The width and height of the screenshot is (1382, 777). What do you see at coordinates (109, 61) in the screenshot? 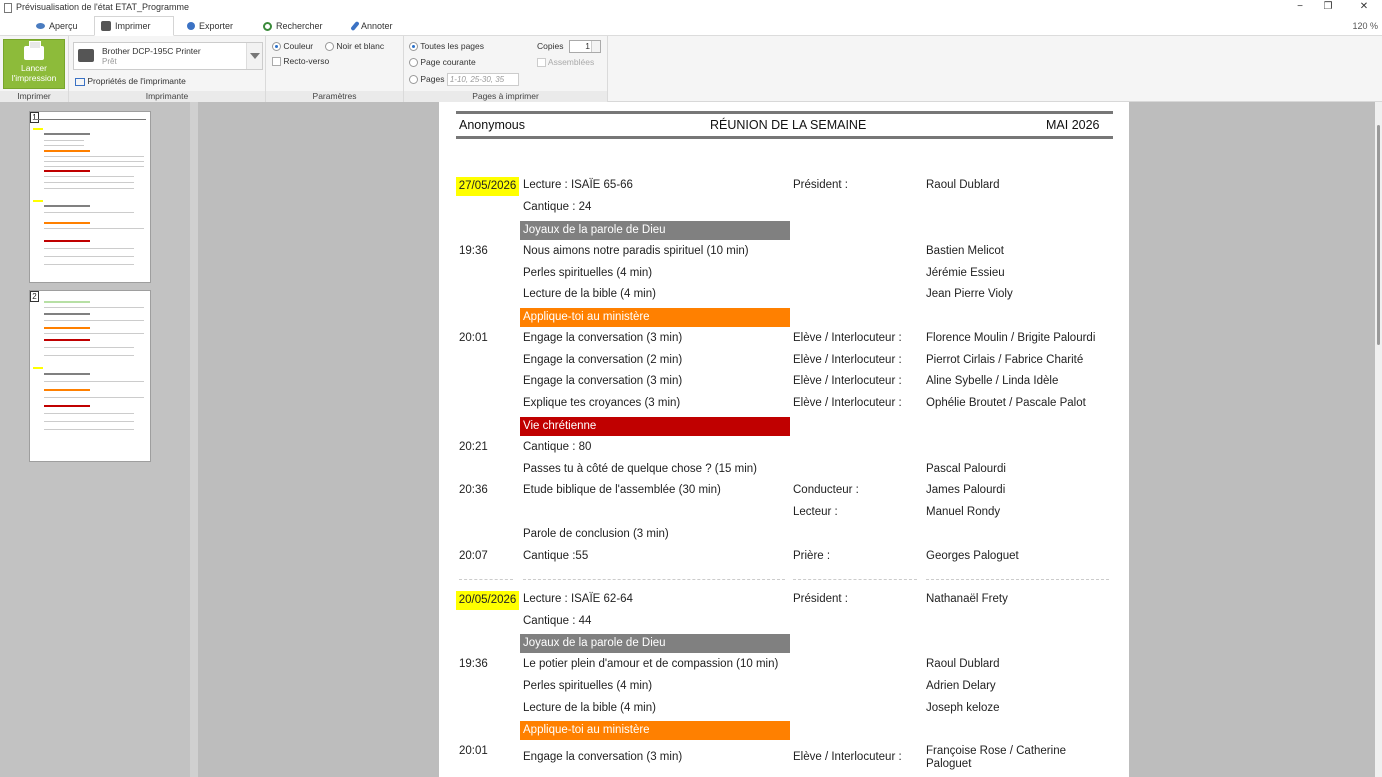
I see `printer-status: Prêt` at bounding box center [109, 61].